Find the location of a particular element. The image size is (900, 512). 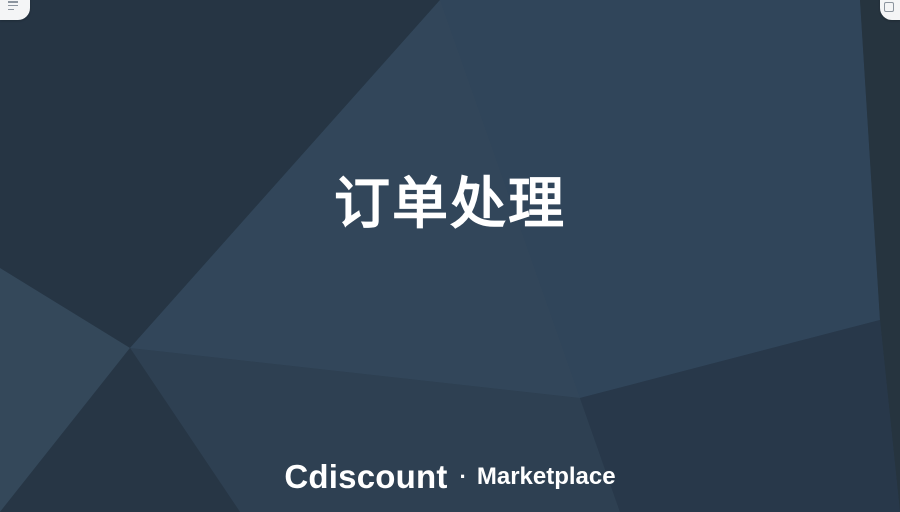

brand-logo: Cdiscount · Marketplace is located at coordinates (450, 477).